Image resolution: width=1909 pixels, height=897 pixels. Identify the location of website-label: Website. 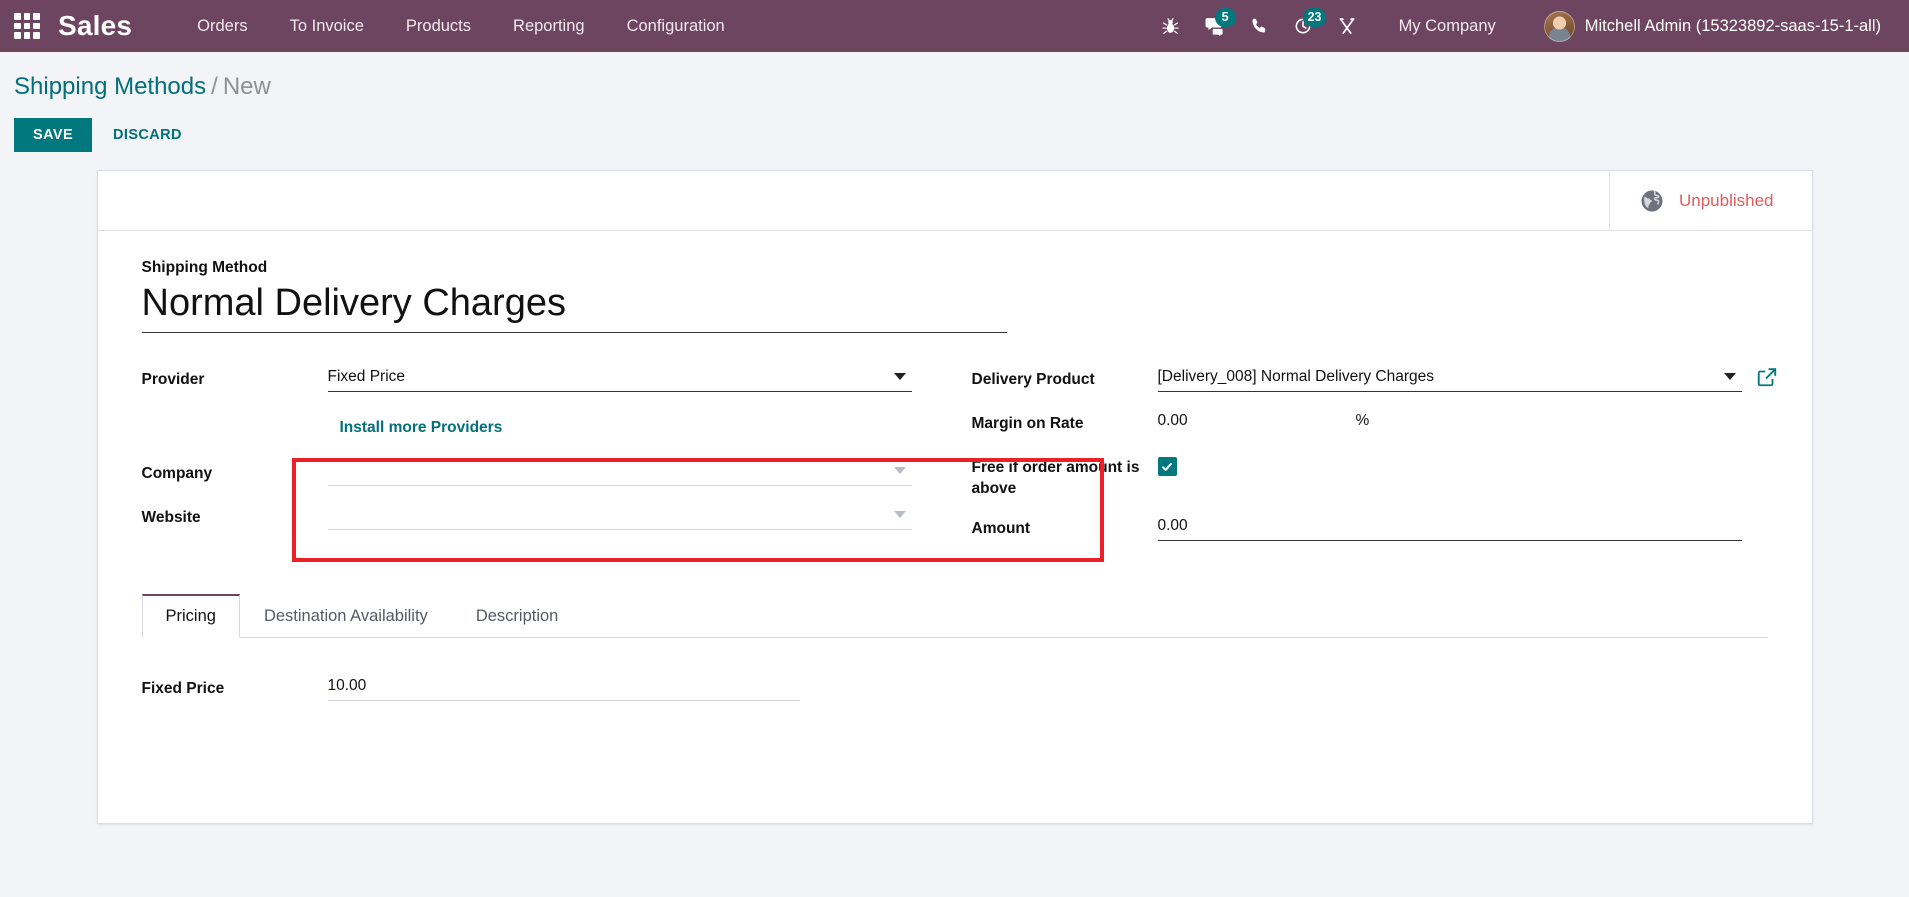
(171, 518).